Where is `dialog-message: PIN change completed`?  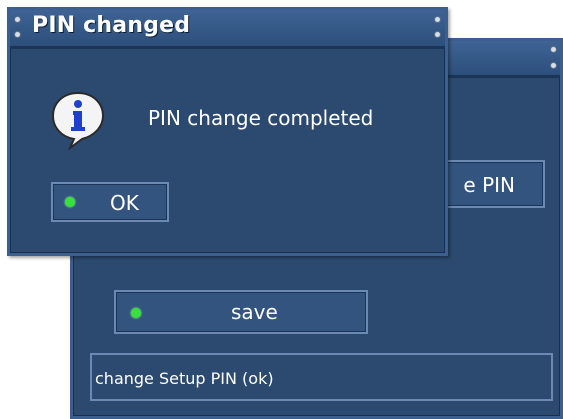
dialog-message: PIN change completed is located at coordinates (261, 118).